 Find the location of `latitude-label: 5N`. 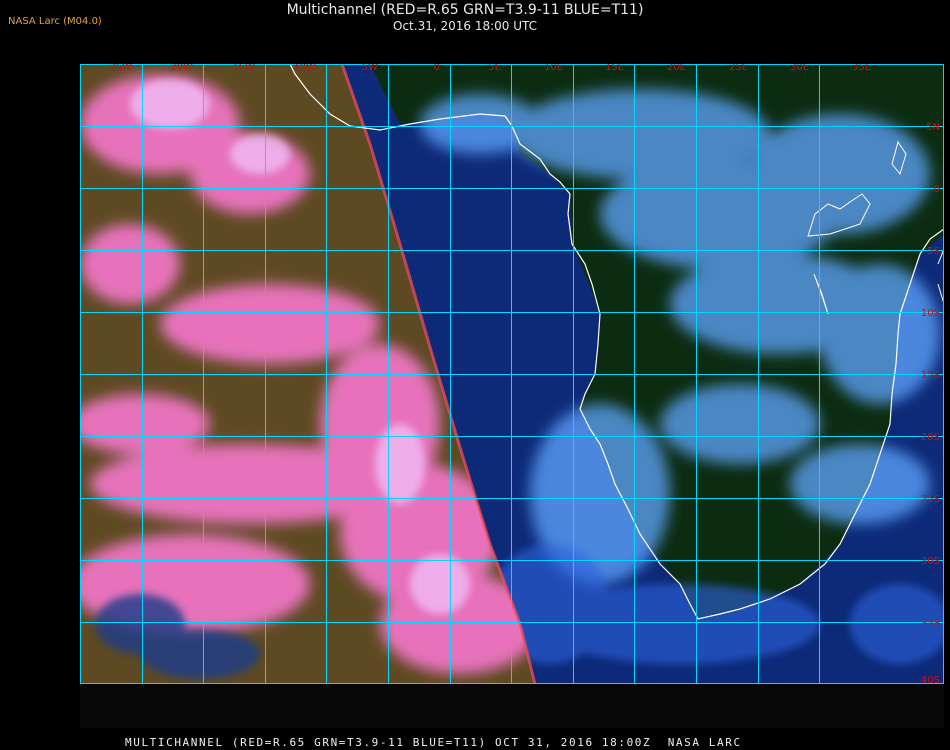

latitude-label: 5N is located at coordinates (933, 127).